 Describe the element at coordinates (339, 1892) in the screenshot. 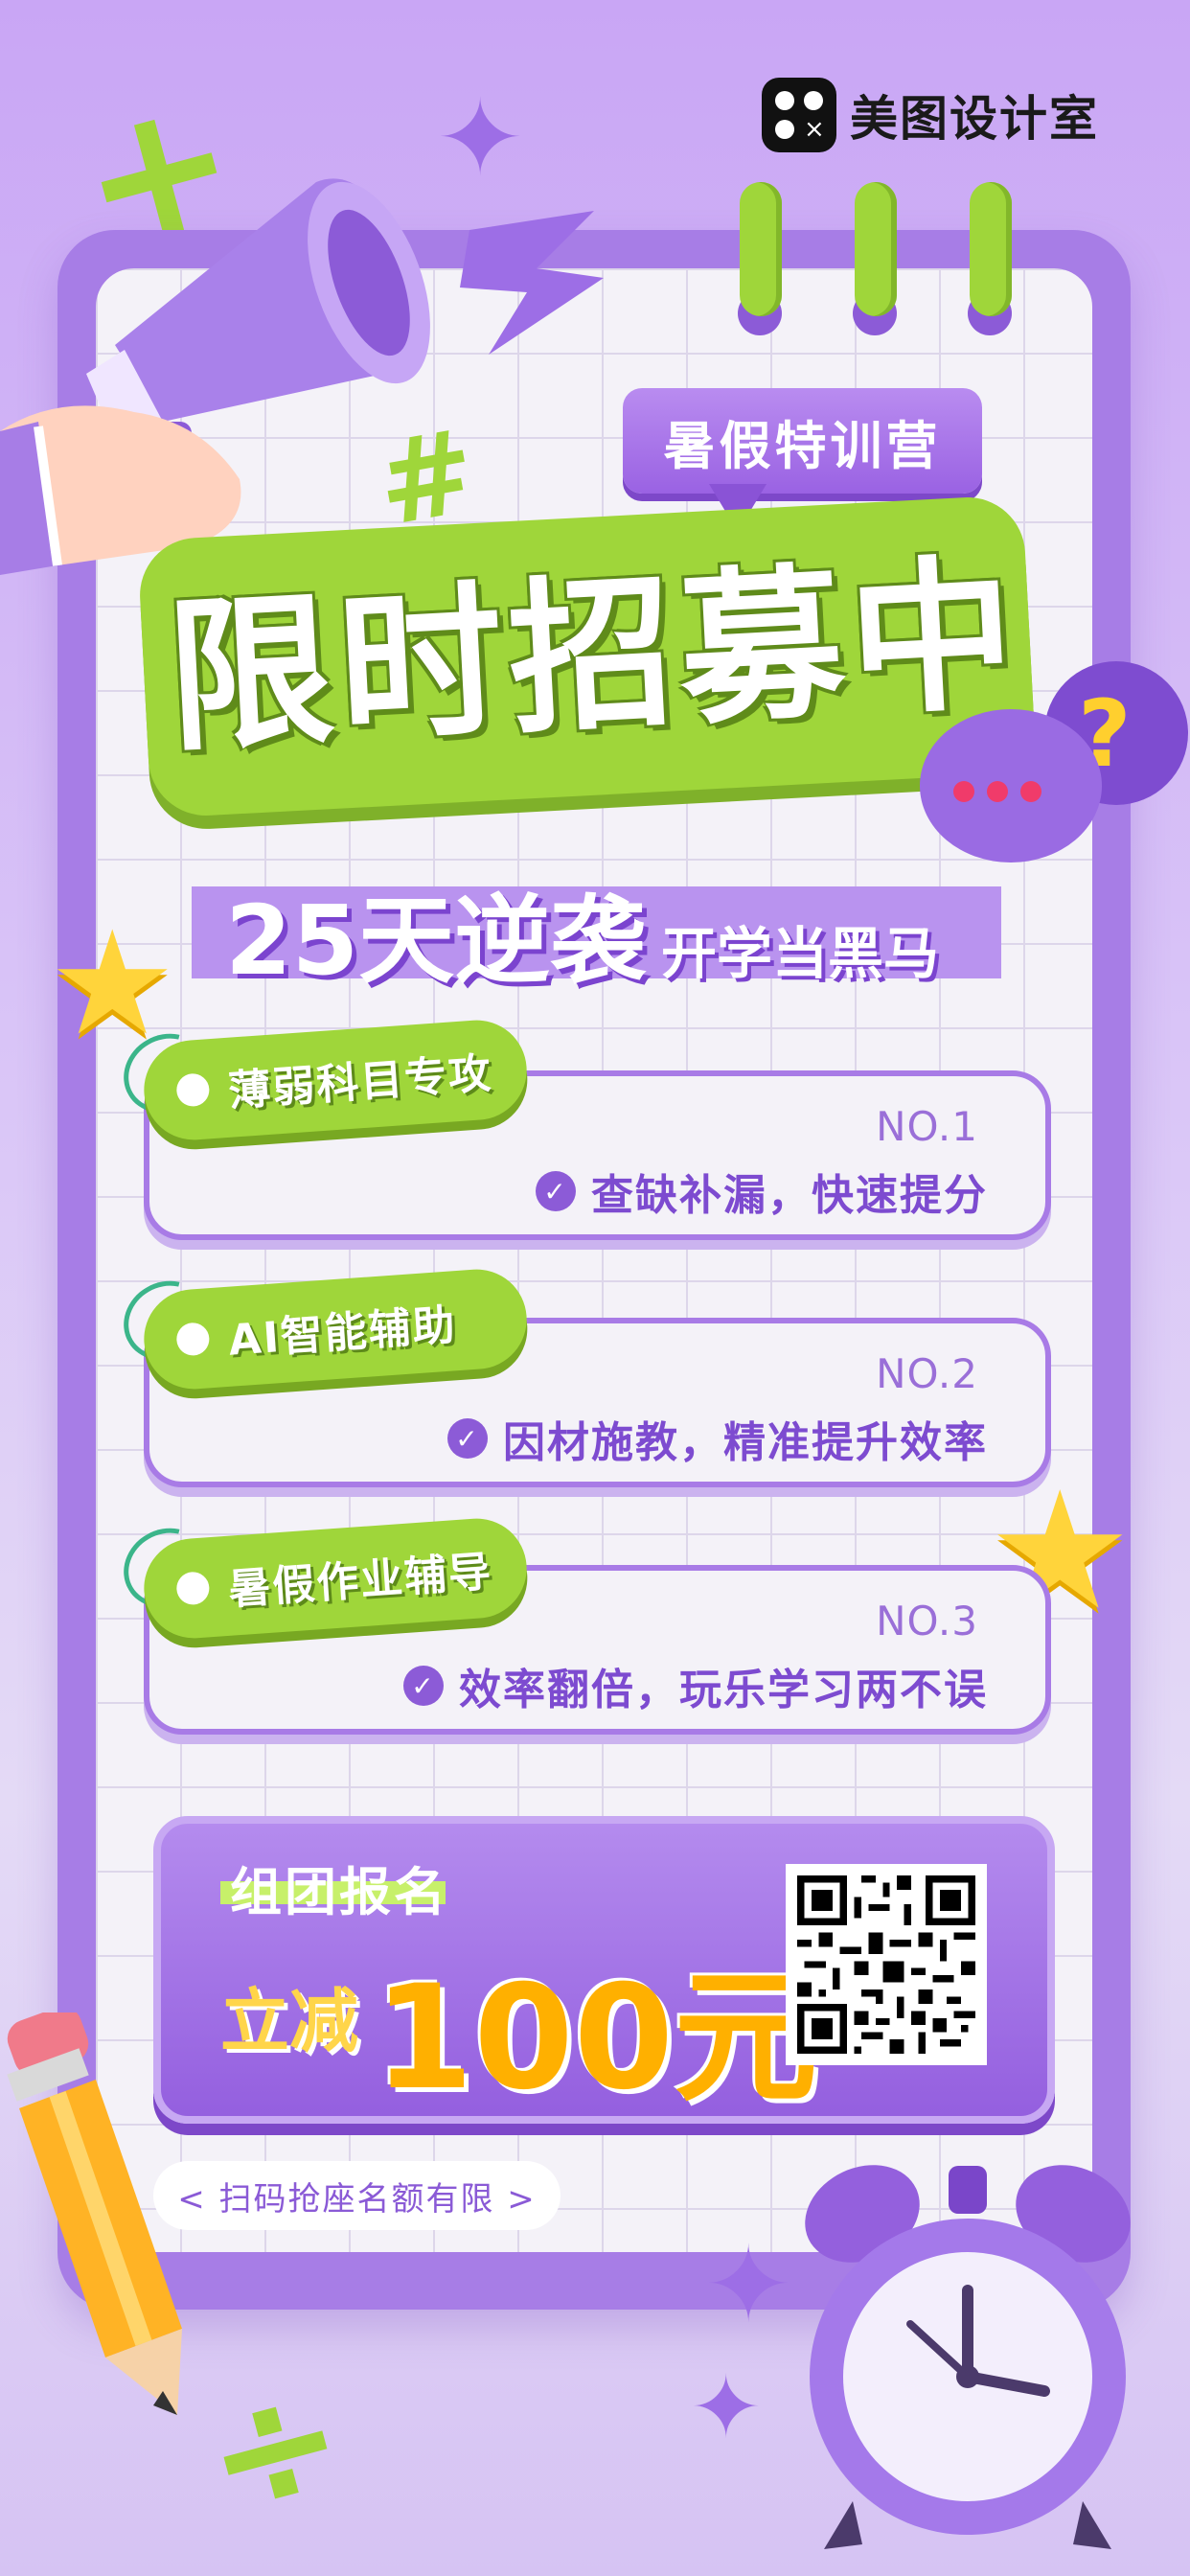

I see `promo-title: 组团报名` at that location.